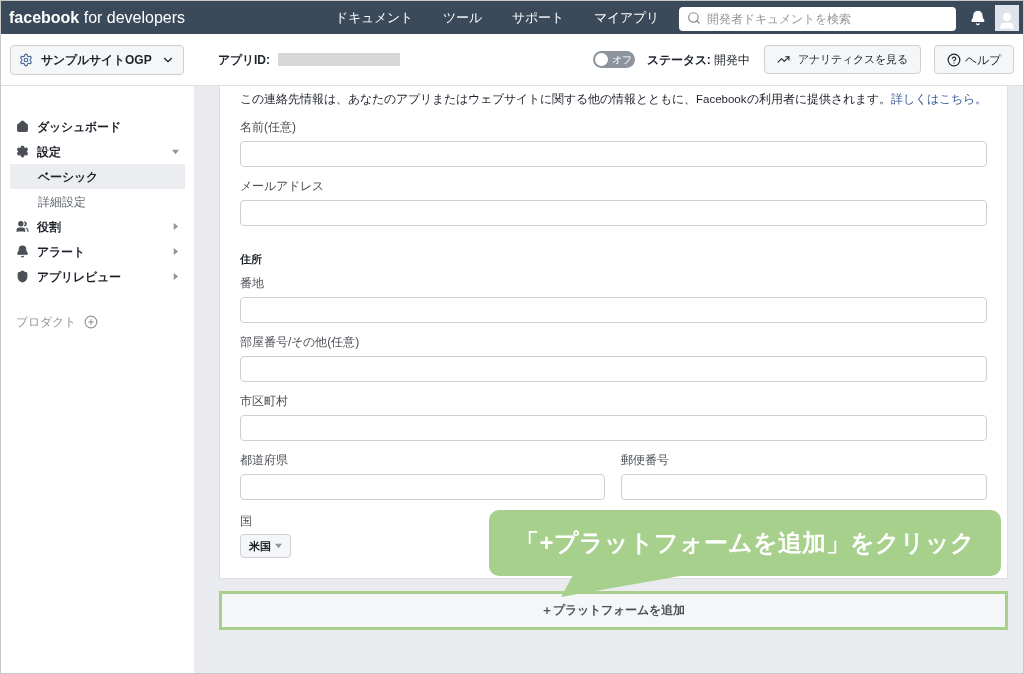 The width and height of the screenshot is (1024, 674). What do you see at coordinates (977, 17) in the screenshot?
I see `notifications-icon` at bounding box center [977, 17].